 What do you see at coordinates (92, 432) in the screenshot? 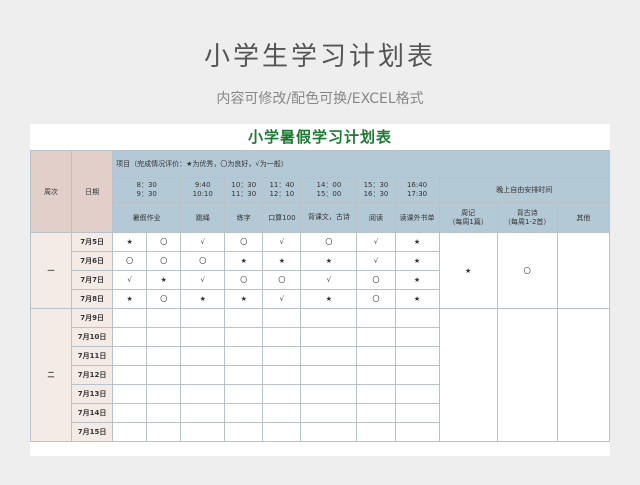
I see `date-cell: 7月15日` at bounding box center [92, 432].